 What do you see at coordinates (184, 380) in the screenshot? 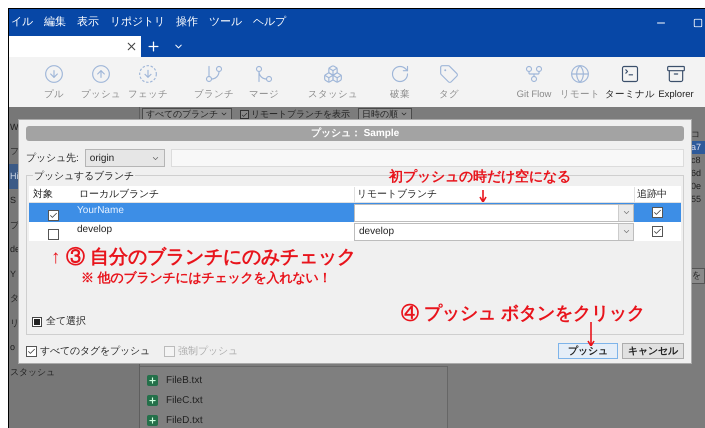
I see `file-name: FileB.txt` at bounding box center [184, 380].